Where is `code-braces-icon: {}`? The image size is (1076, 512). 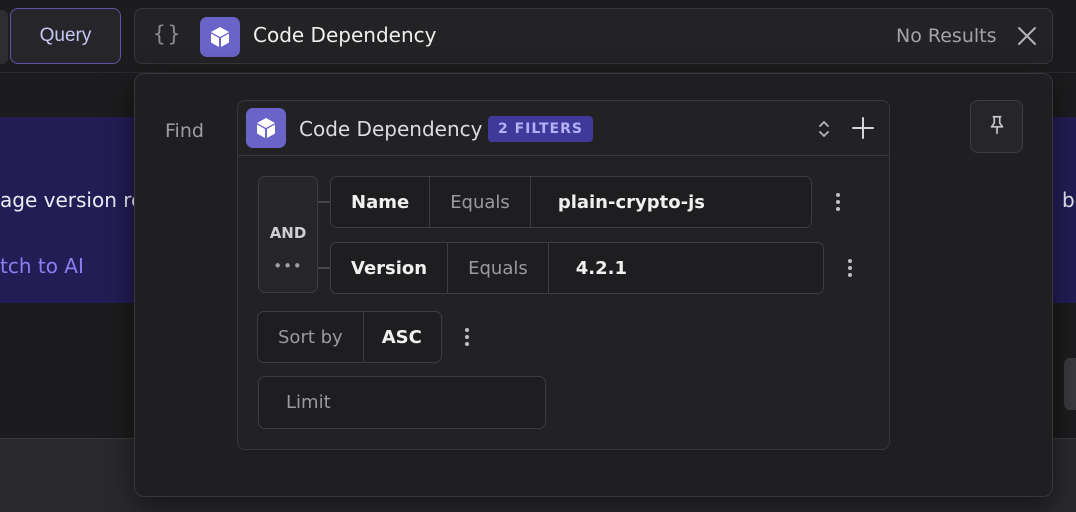
code-braces-icon: {} is located at coordinates (167, 34).